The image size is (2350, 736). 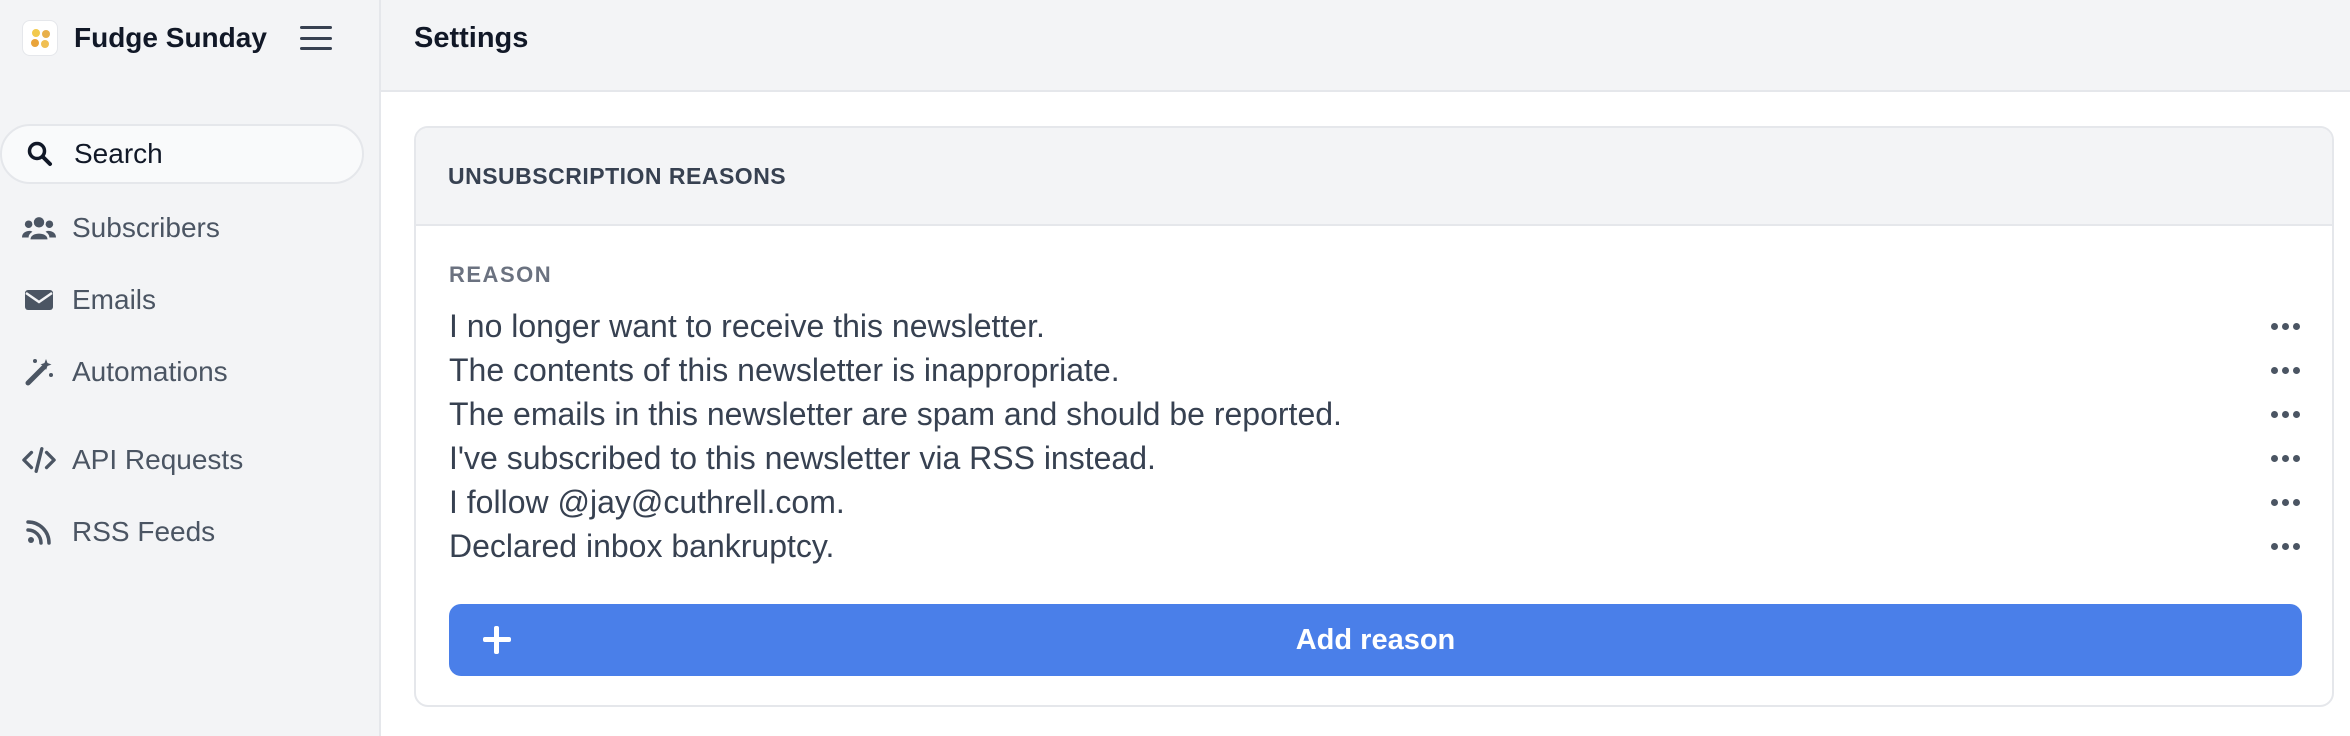 I want to click on menu-toggle-icon, so click(x=316, y=38).